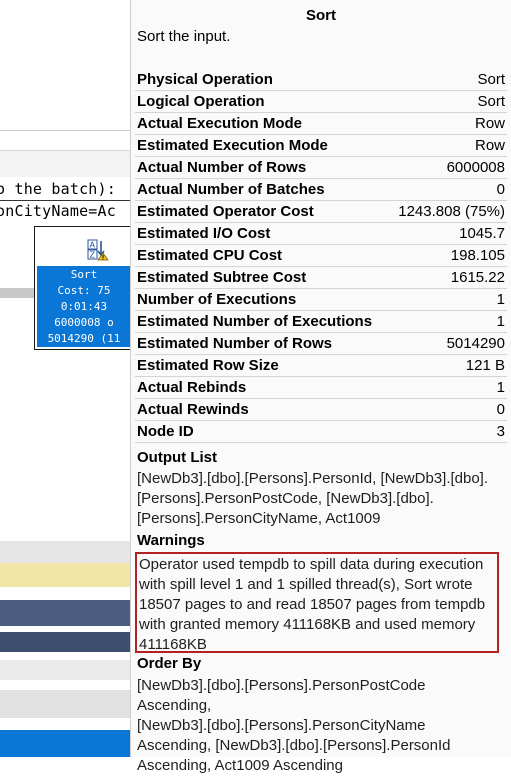 The image size is (511, 776). Describe the element at coordinates (169, 663) in the screenshot. I see `order-by-title: Order By` at that location.